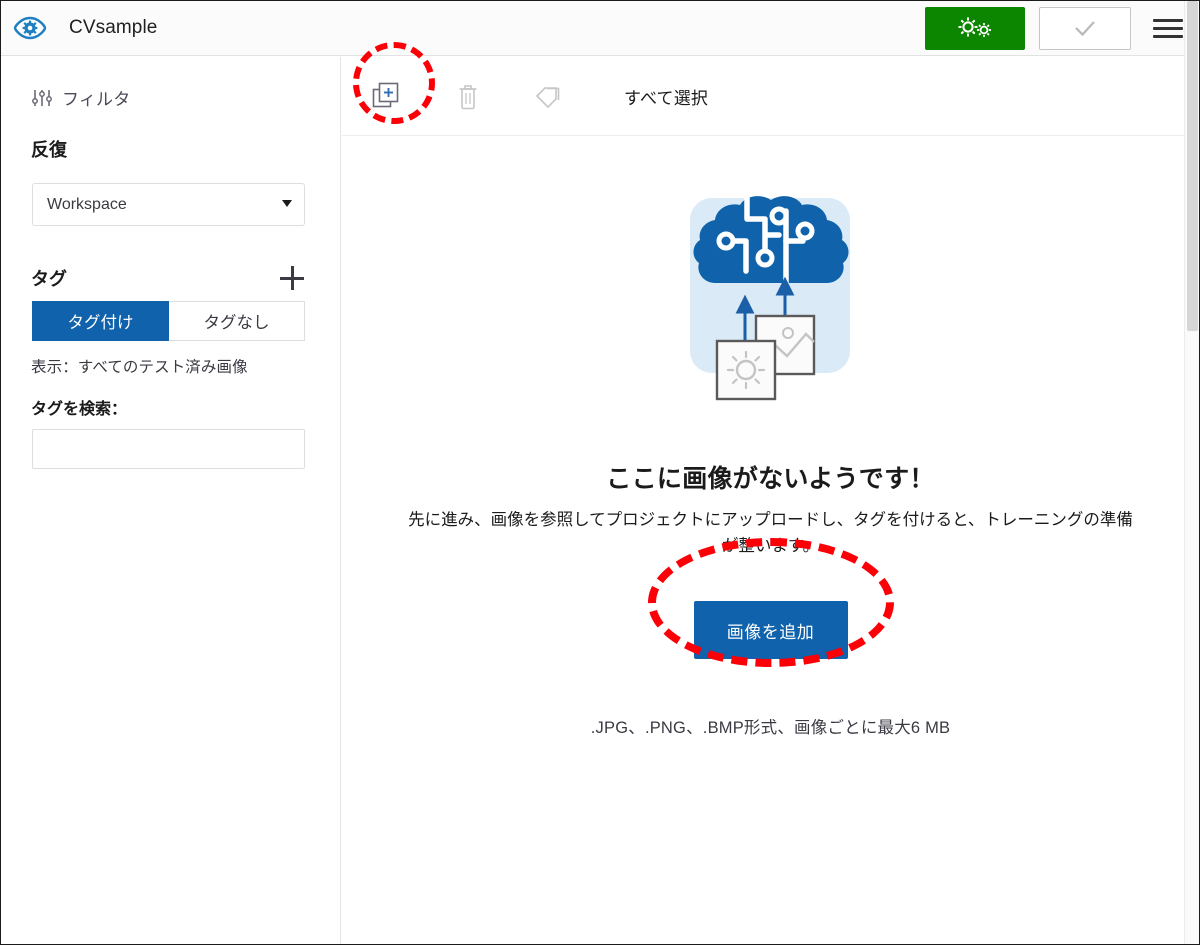 The width and height of the screenshot is (1200, 945). I want to click on tab-untagged: タグなし, so click(237, 321).